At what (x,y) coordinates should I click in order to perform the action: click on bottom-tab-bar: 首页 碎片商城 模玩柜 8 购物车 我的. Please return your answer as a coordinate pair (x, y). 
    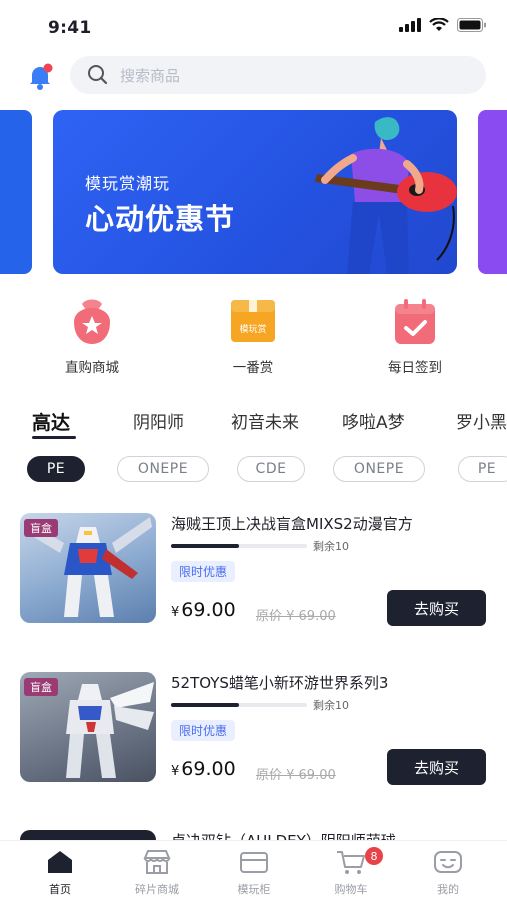
    Looking at the image, I should click on (253, 870).